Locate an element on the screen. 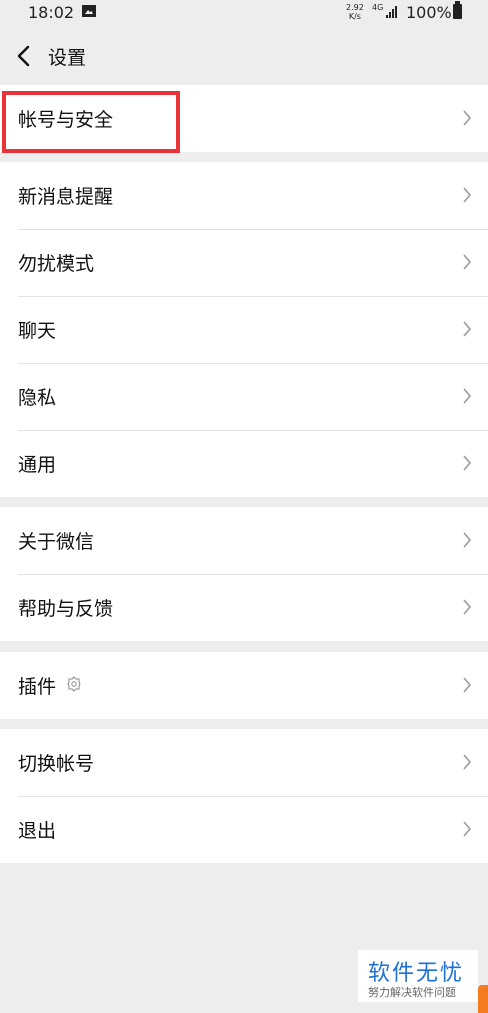 Image resolution: width=488 pixels, height=1013 pixels. watermark: 软件无忧 努力解决软件问题 is located at coordinates (418, 976).